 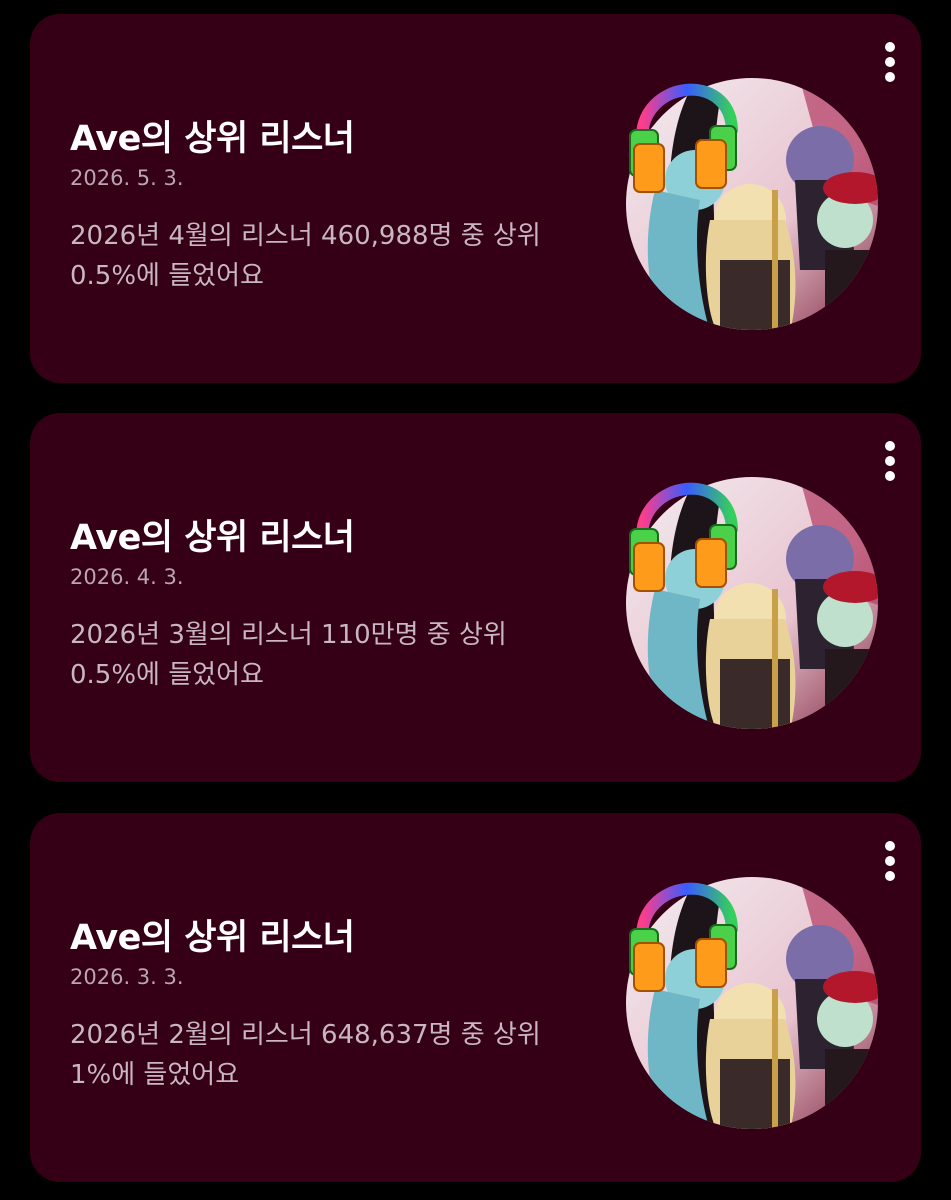 What do you see at coordinates (288, 655) in the screenshot?
I see `card-description: 2026년 3월의 리스너 110만명 중 상위 0.5%에 들었어요` at bounding box center [288, 655].